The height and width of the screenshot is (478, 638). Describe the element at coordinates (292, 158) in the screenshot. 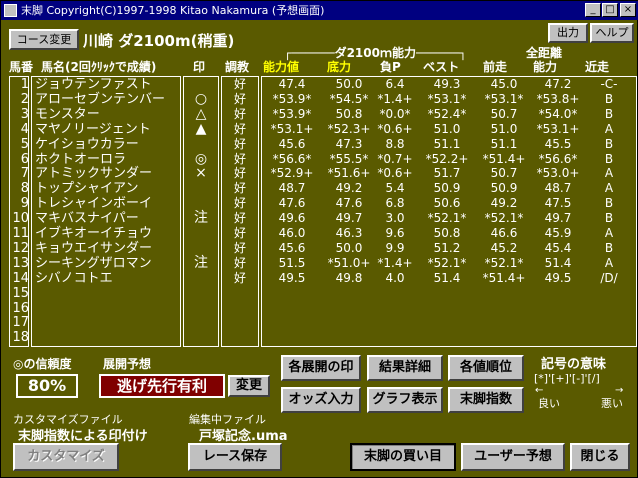

I see `row-ability: *56.6*` at that location.